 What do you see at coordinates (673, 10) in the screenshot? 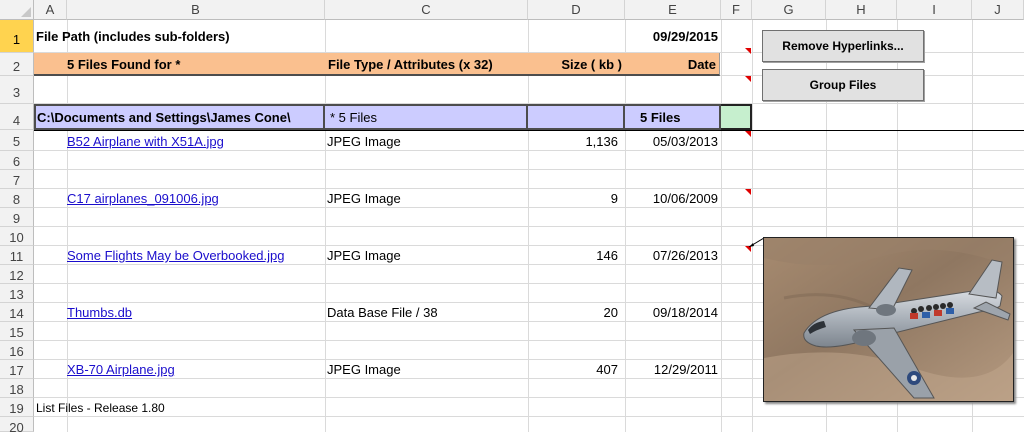
I see `col-header-e: E` at bounding box center [673, 10].